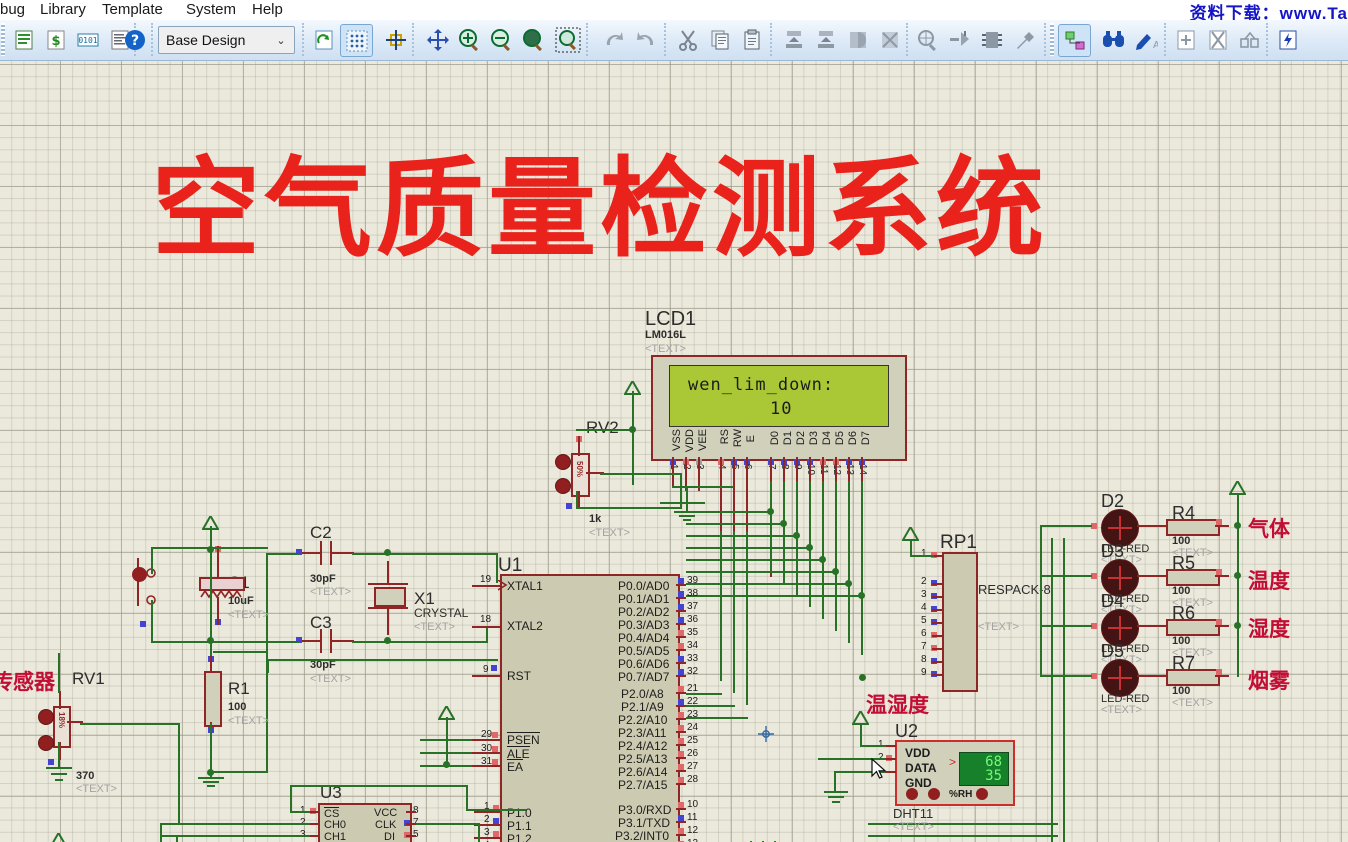 The height and width of the screenshot is (842, 1348). What do you see at coordinates (857, 39) in the screenshot?
I see `block-rotate-icon` at bounding box center [857, 39].